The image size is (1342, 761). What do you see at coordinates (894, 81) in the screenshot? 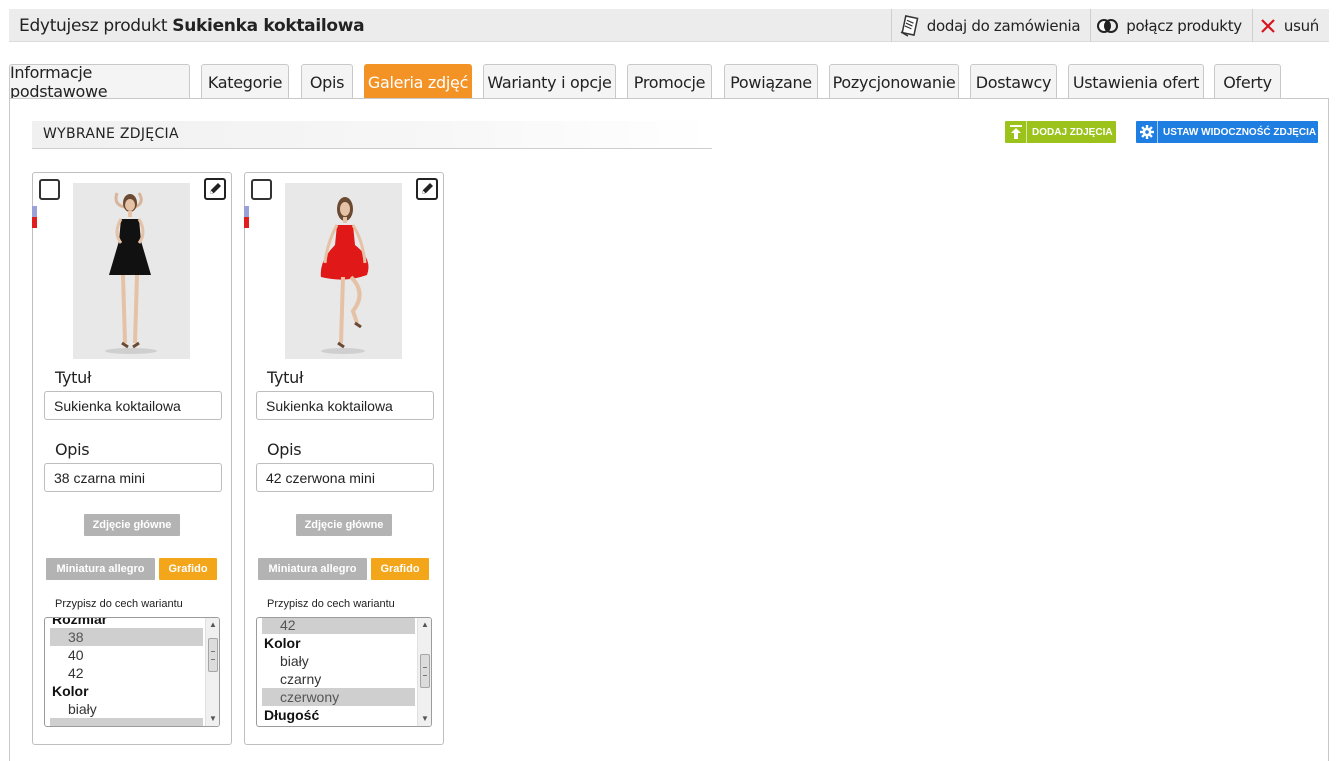
I see `tab-pozycjonowanie: Pozycjonowanie` at bounding box center [894, 81].